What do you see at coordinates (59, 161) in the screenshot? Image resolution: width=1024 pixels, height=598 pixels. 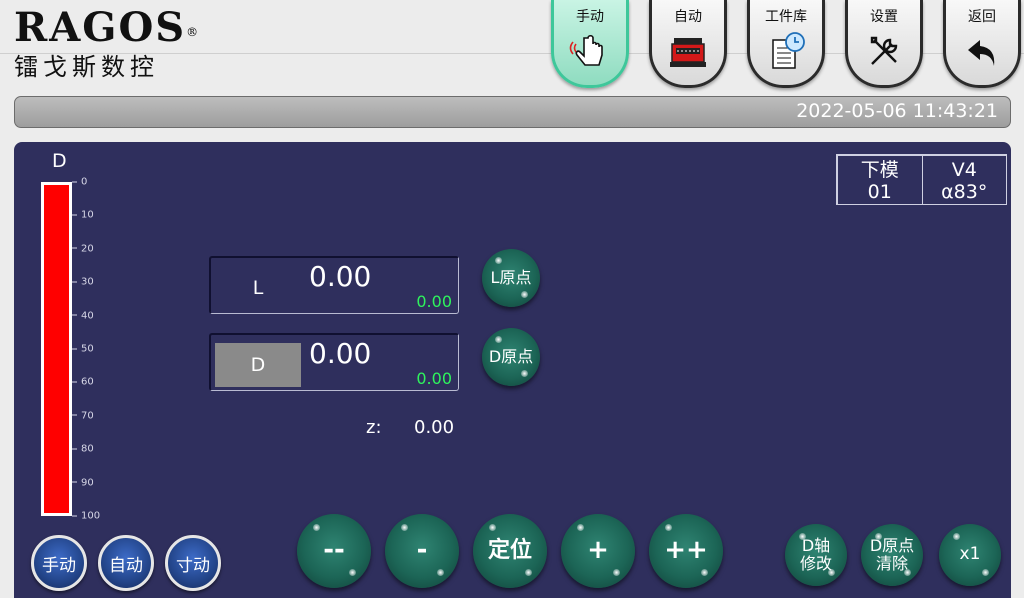 I see `gauge-title: D` at bounding box center [59, 161].